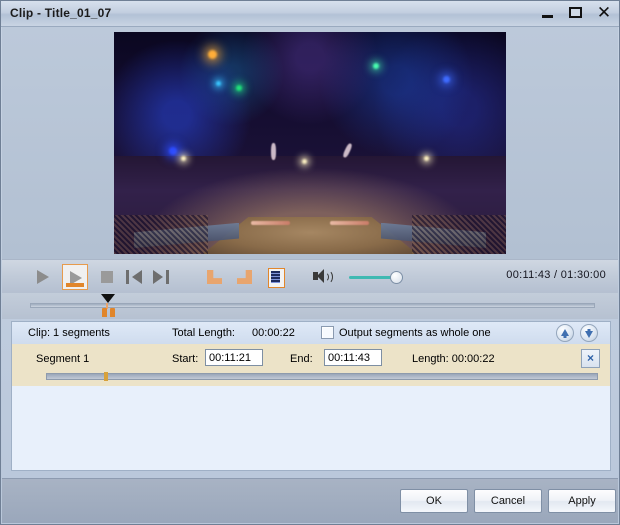 The height and width of the screenshot is (525, 620). Describe the element at coordinates (323, 276) in the screenshot. I see `volume-icon` at that location.